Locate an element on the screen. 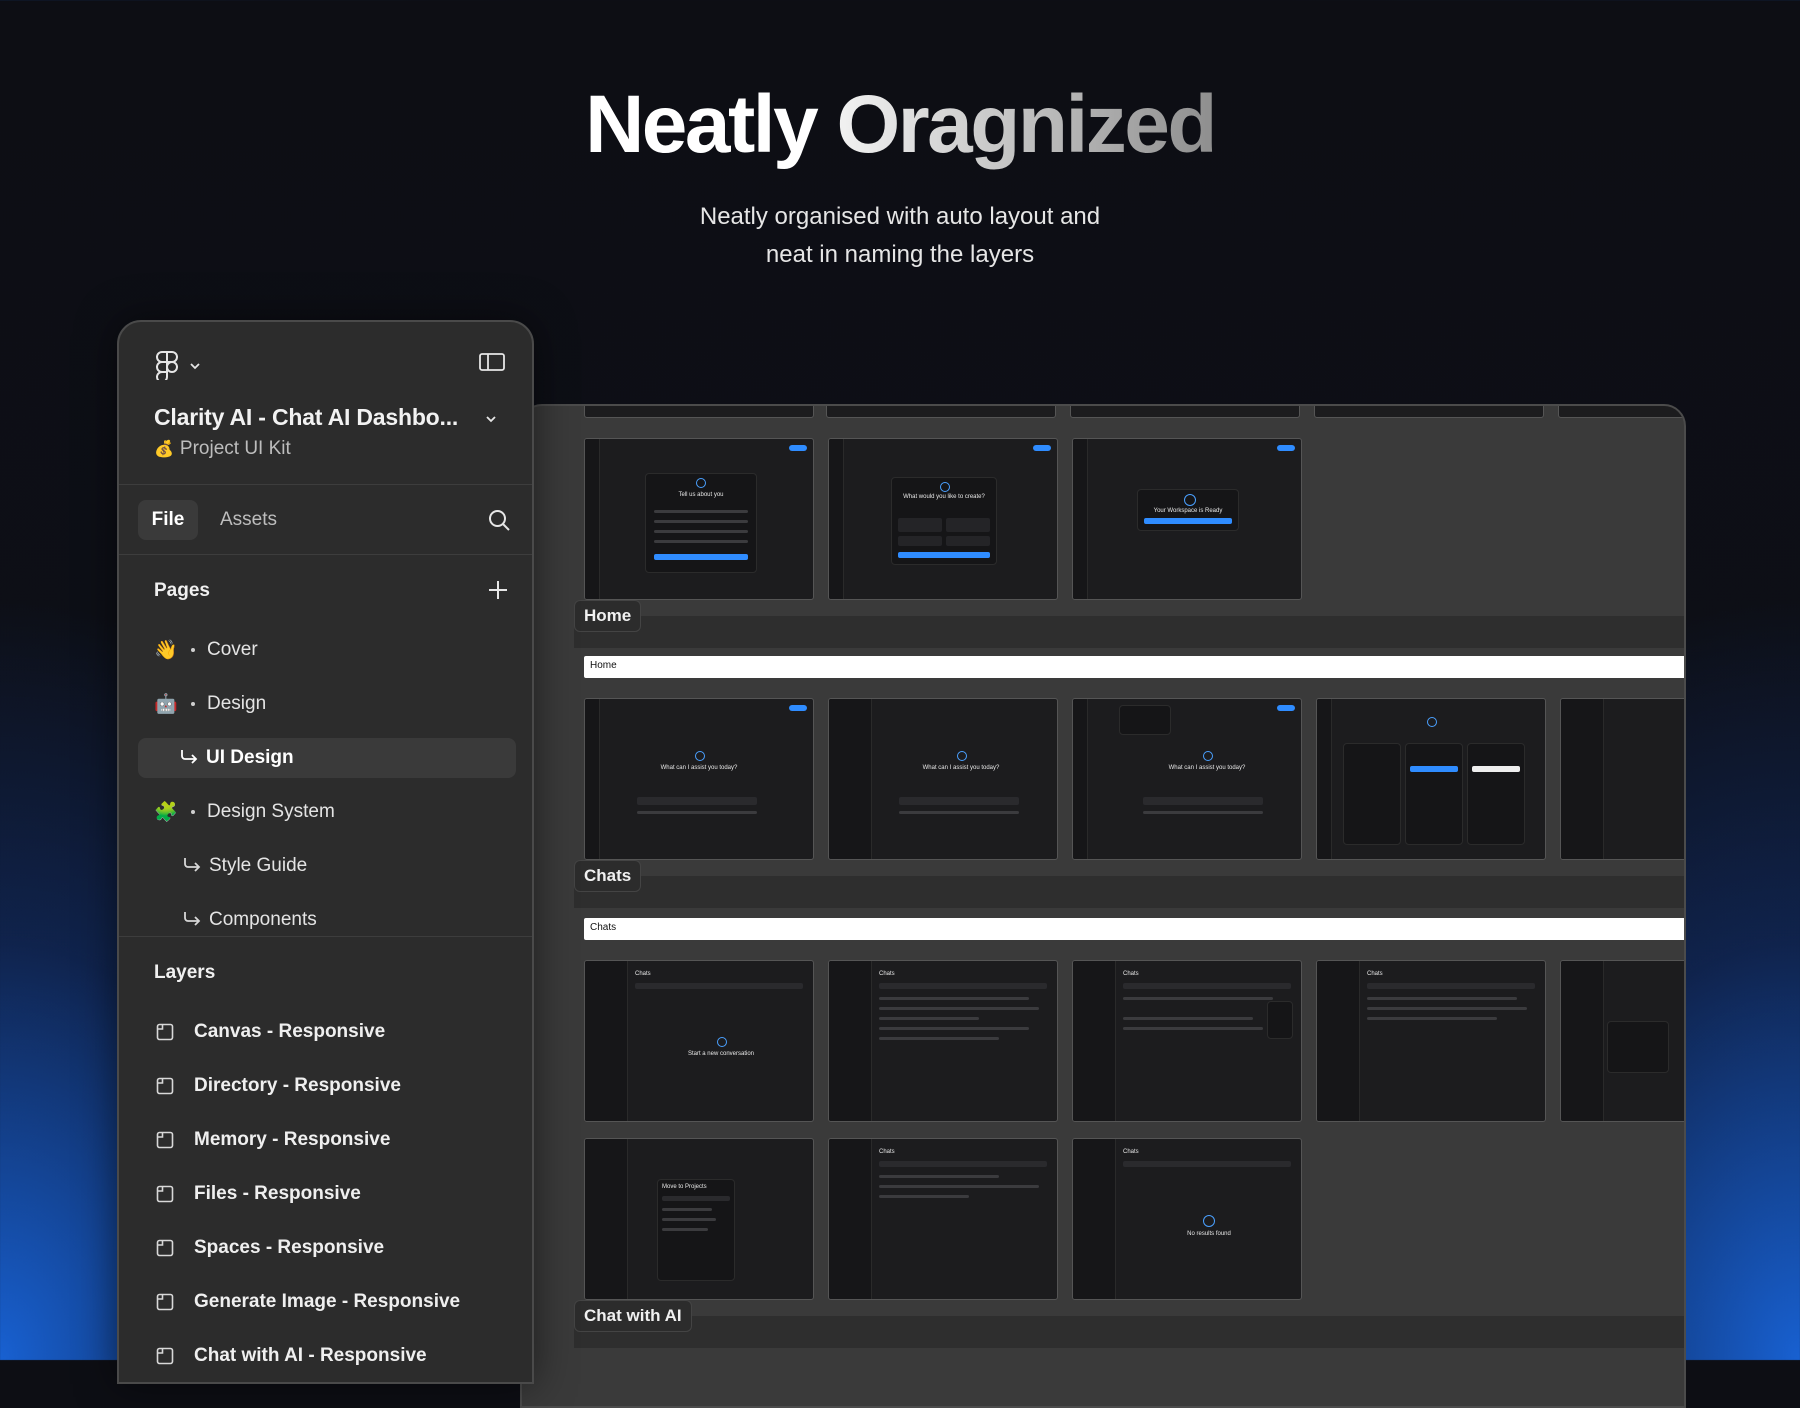  layer-item-label: Files - Responsive is located at coordinates (277, 1193).